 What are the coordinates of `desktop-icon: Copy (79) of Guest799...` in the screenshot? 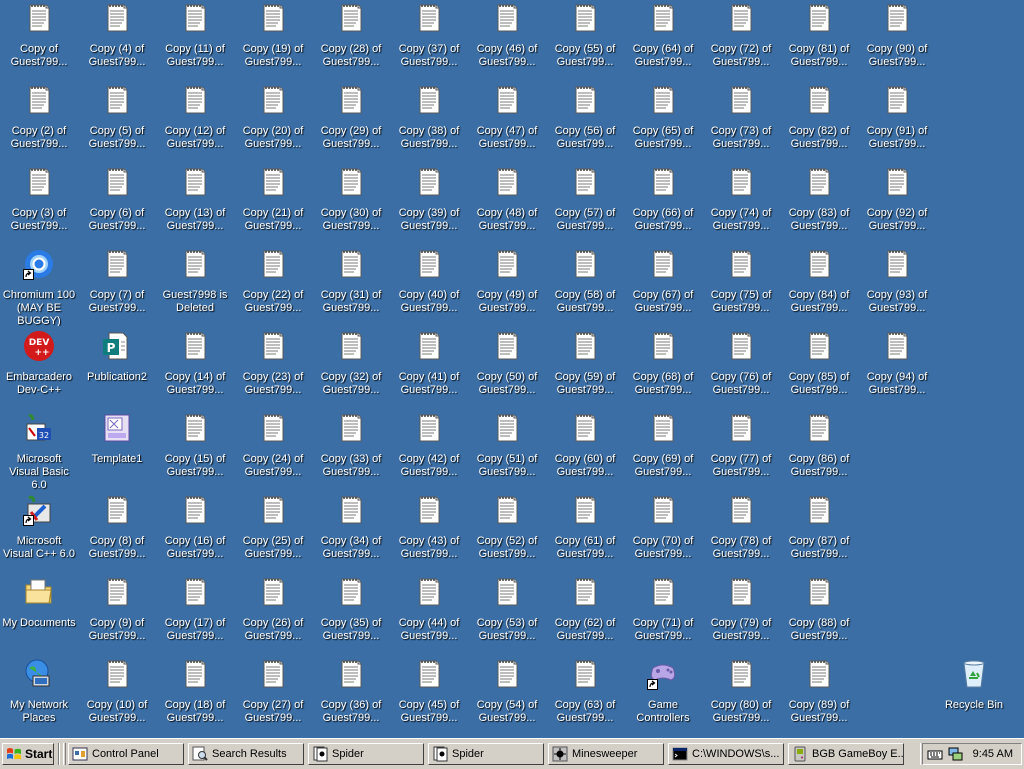 It's located at (741, 614).